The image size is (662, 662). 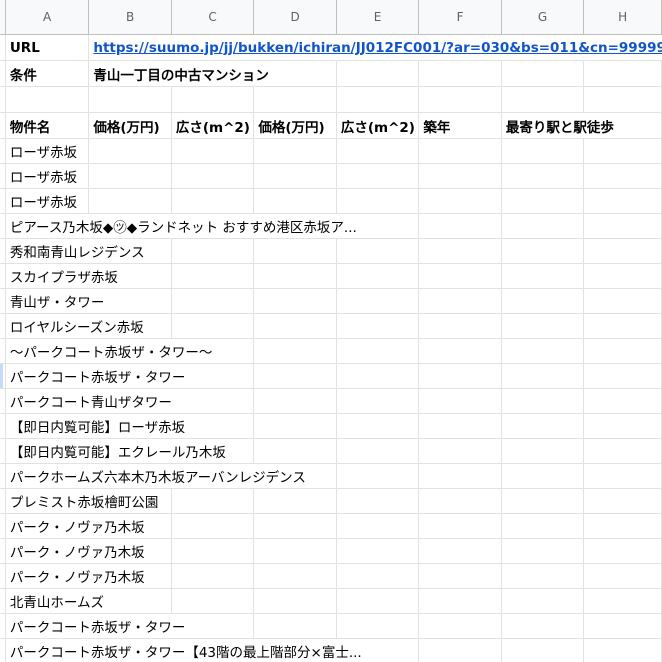 I want to click on property-name-cell: 北青山ホームズ, so click(x=54, y=601).